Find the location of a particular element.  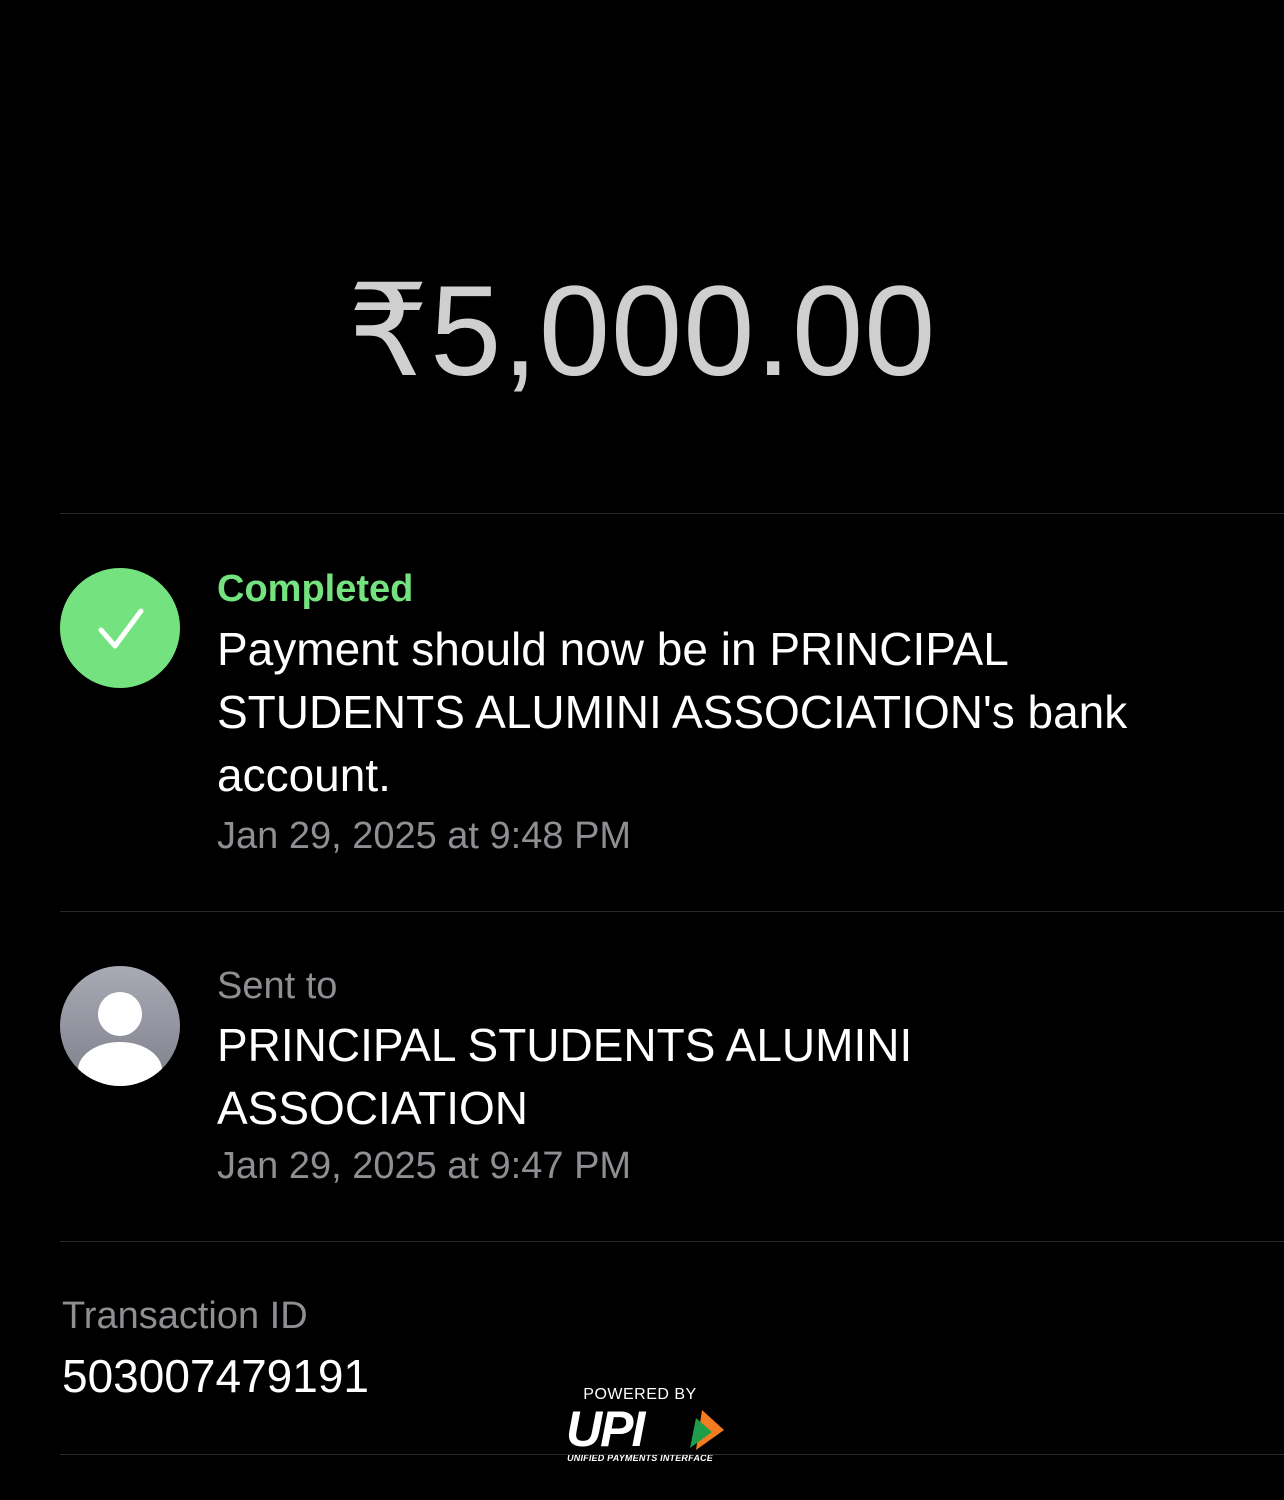

sent-timestamp: Jan 29, 2025 at 9:47 PM is located at coordinates (424, 1166).